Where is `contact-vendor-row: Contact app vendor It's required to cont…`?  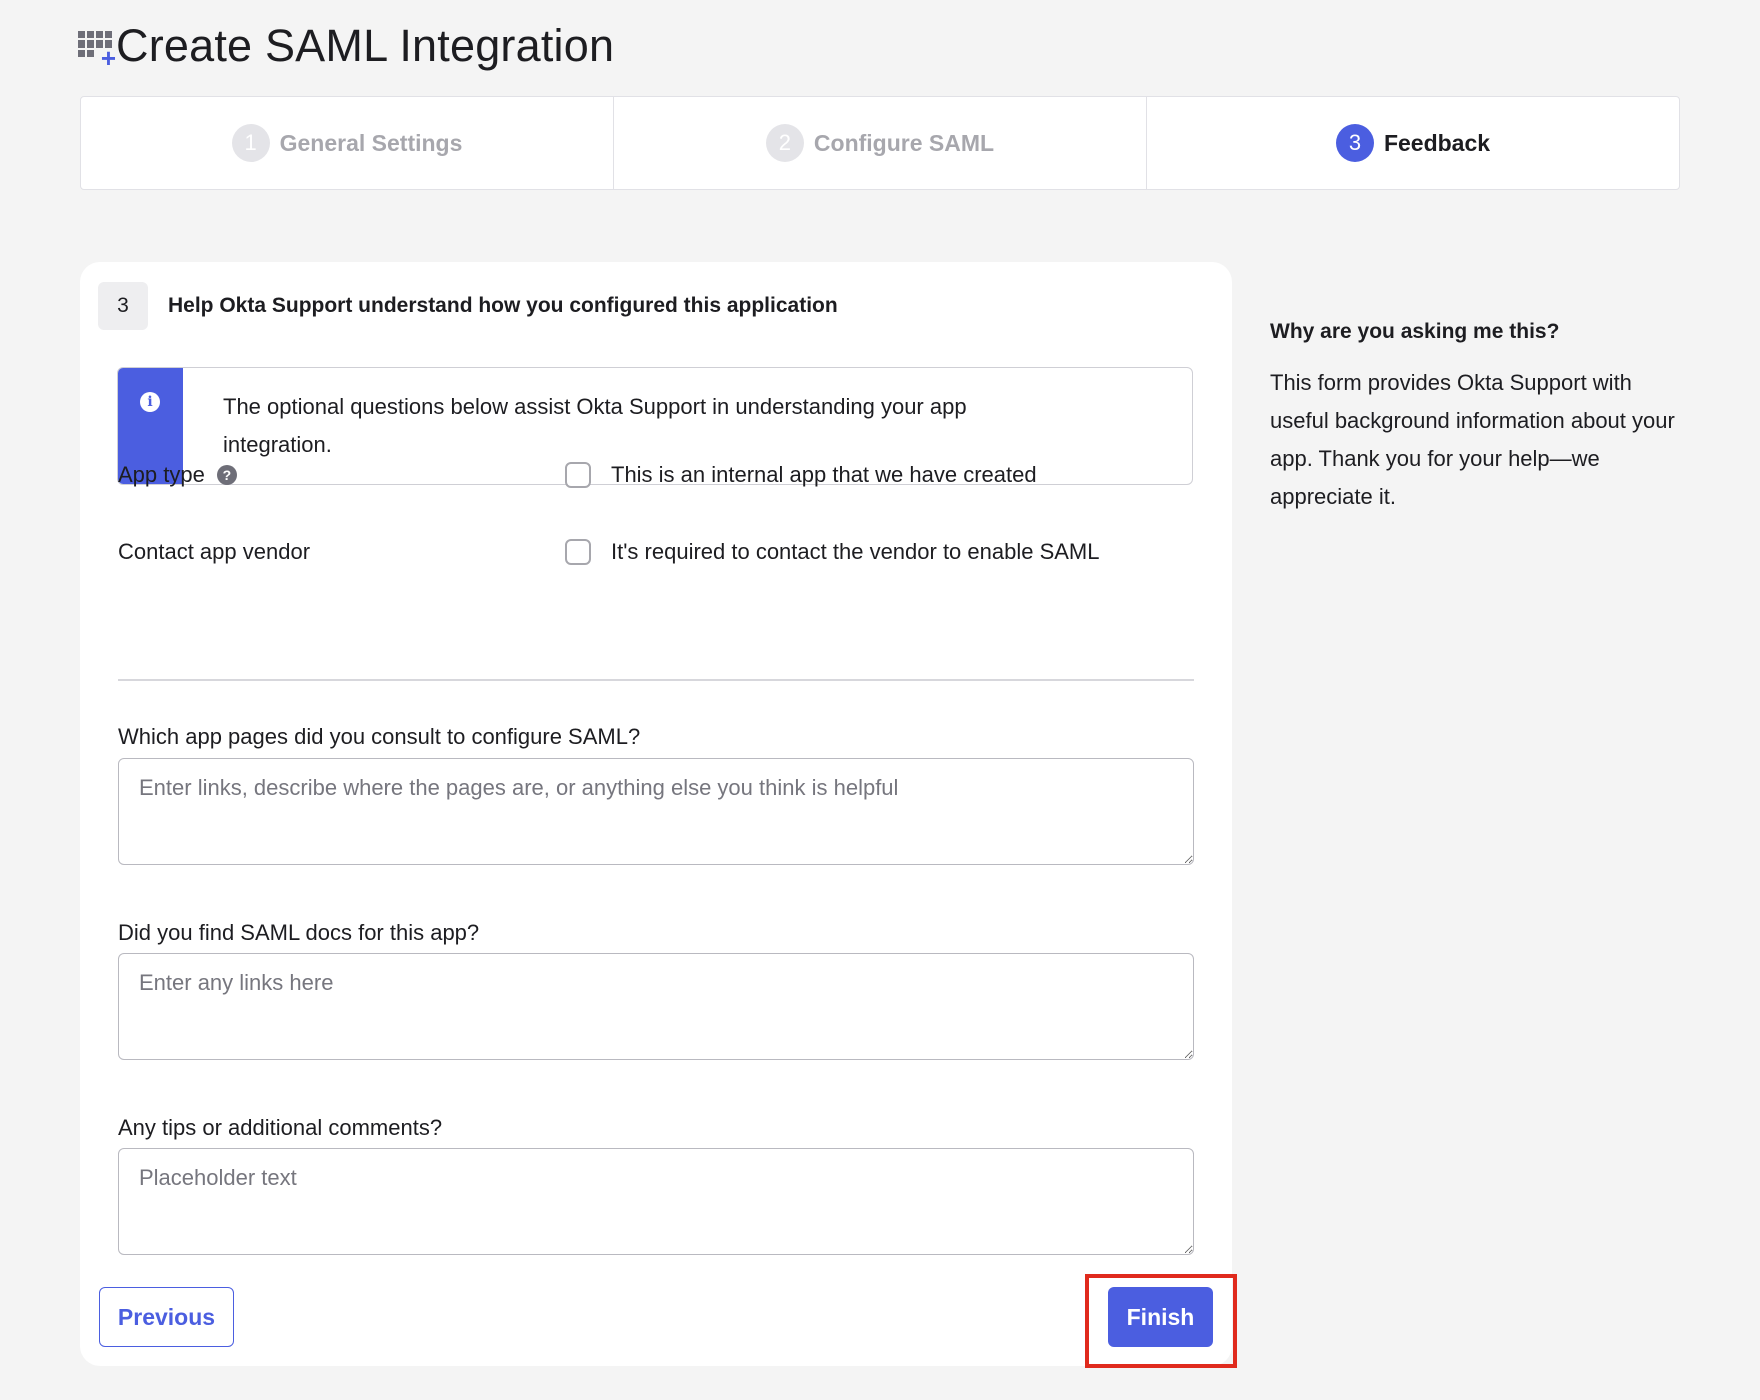 contact-vendor-row: Contact app vendor It's required to cont… is located at coordinates (656, 552).